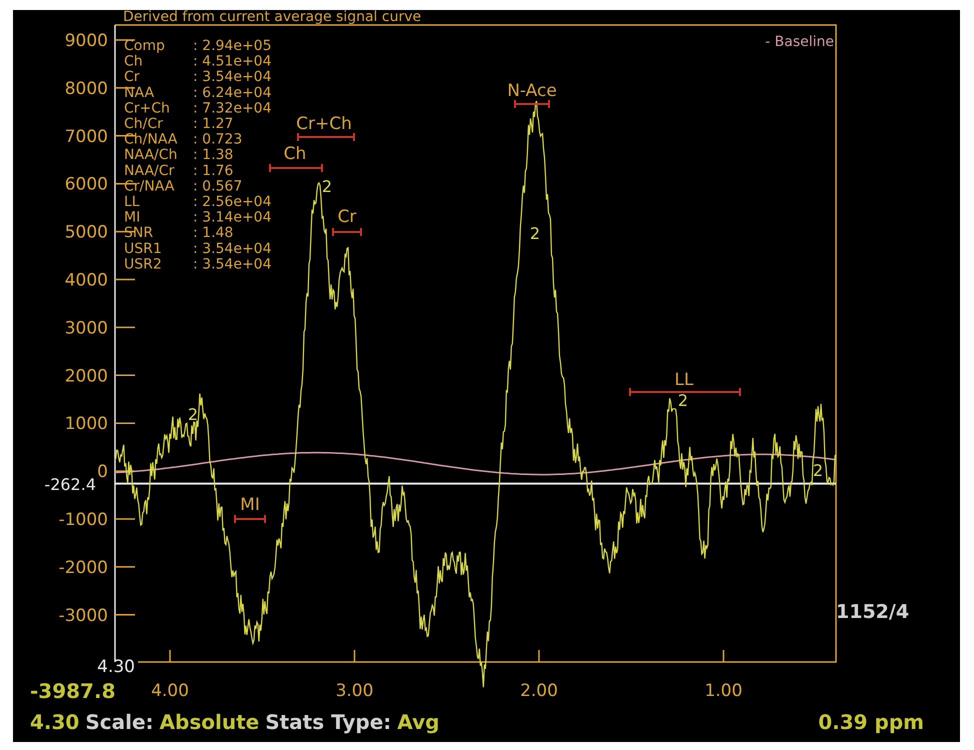 This screenshot has width=974, height=750. What do you see at coordinates (324, 124) in the screenshot?
I see `peak-label: Cr+Ch` at bounding box center [324, 124].